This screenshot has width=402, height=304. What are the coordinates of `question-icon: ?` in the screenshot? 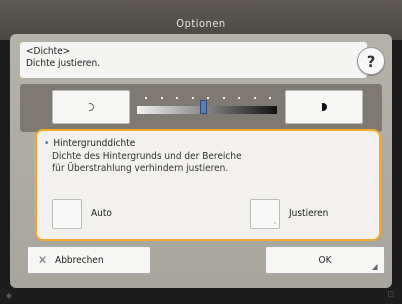 It's located at (371, 61).